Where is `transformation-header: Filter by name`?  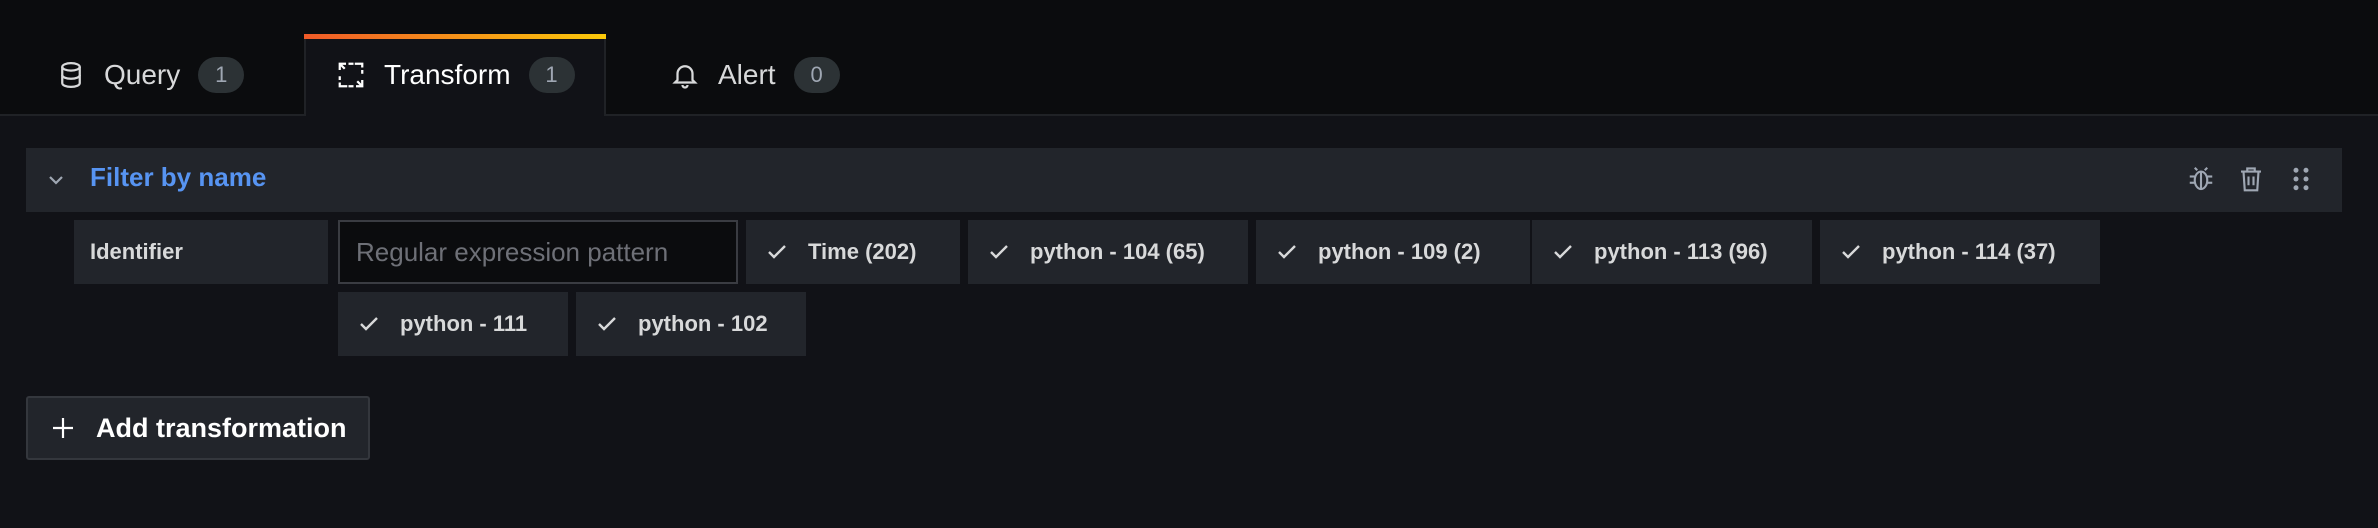 transformation-header: Filter by name is located at coordinates (1184, 180).